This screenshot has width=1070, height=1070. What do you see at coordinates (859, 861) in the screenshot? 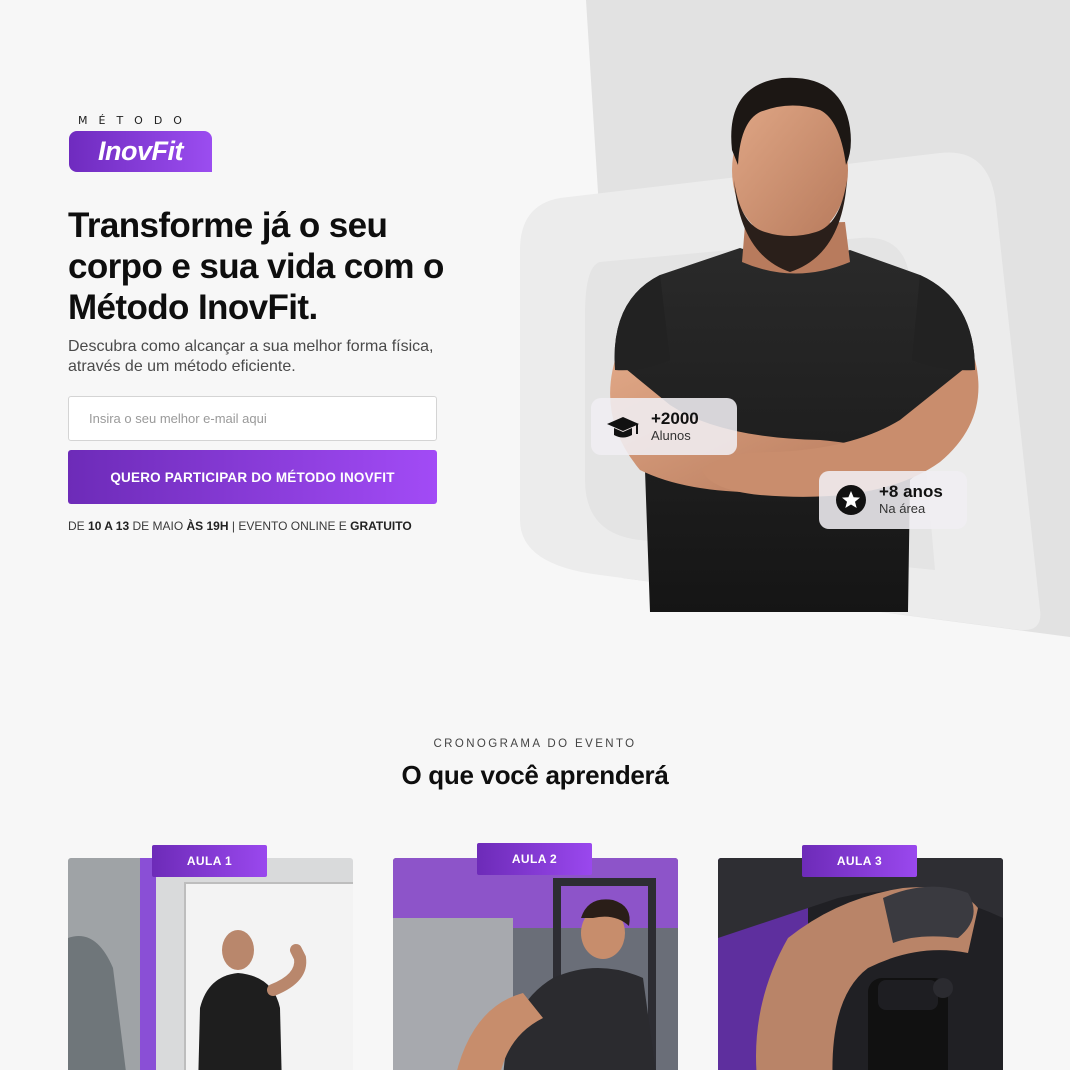
I see `lesson-3-tag: AULA 3` at bounding box center [859, 861].